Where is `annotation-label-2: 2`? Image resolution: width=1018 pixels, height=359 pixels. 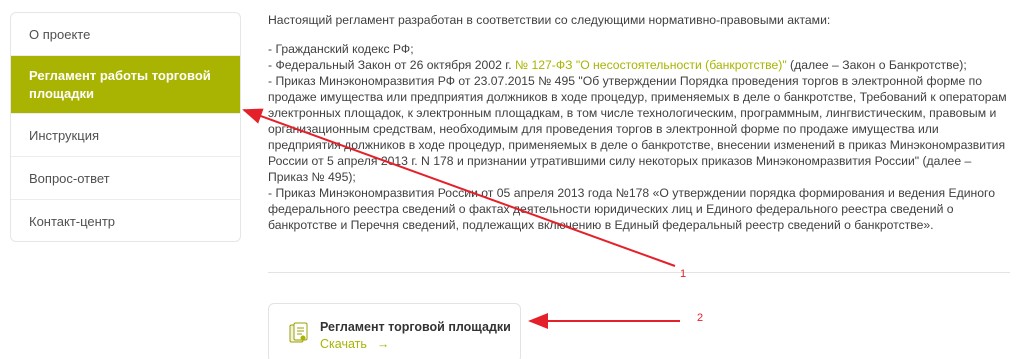 annotation-label-2: 2 is located at coordinates (700, 318).